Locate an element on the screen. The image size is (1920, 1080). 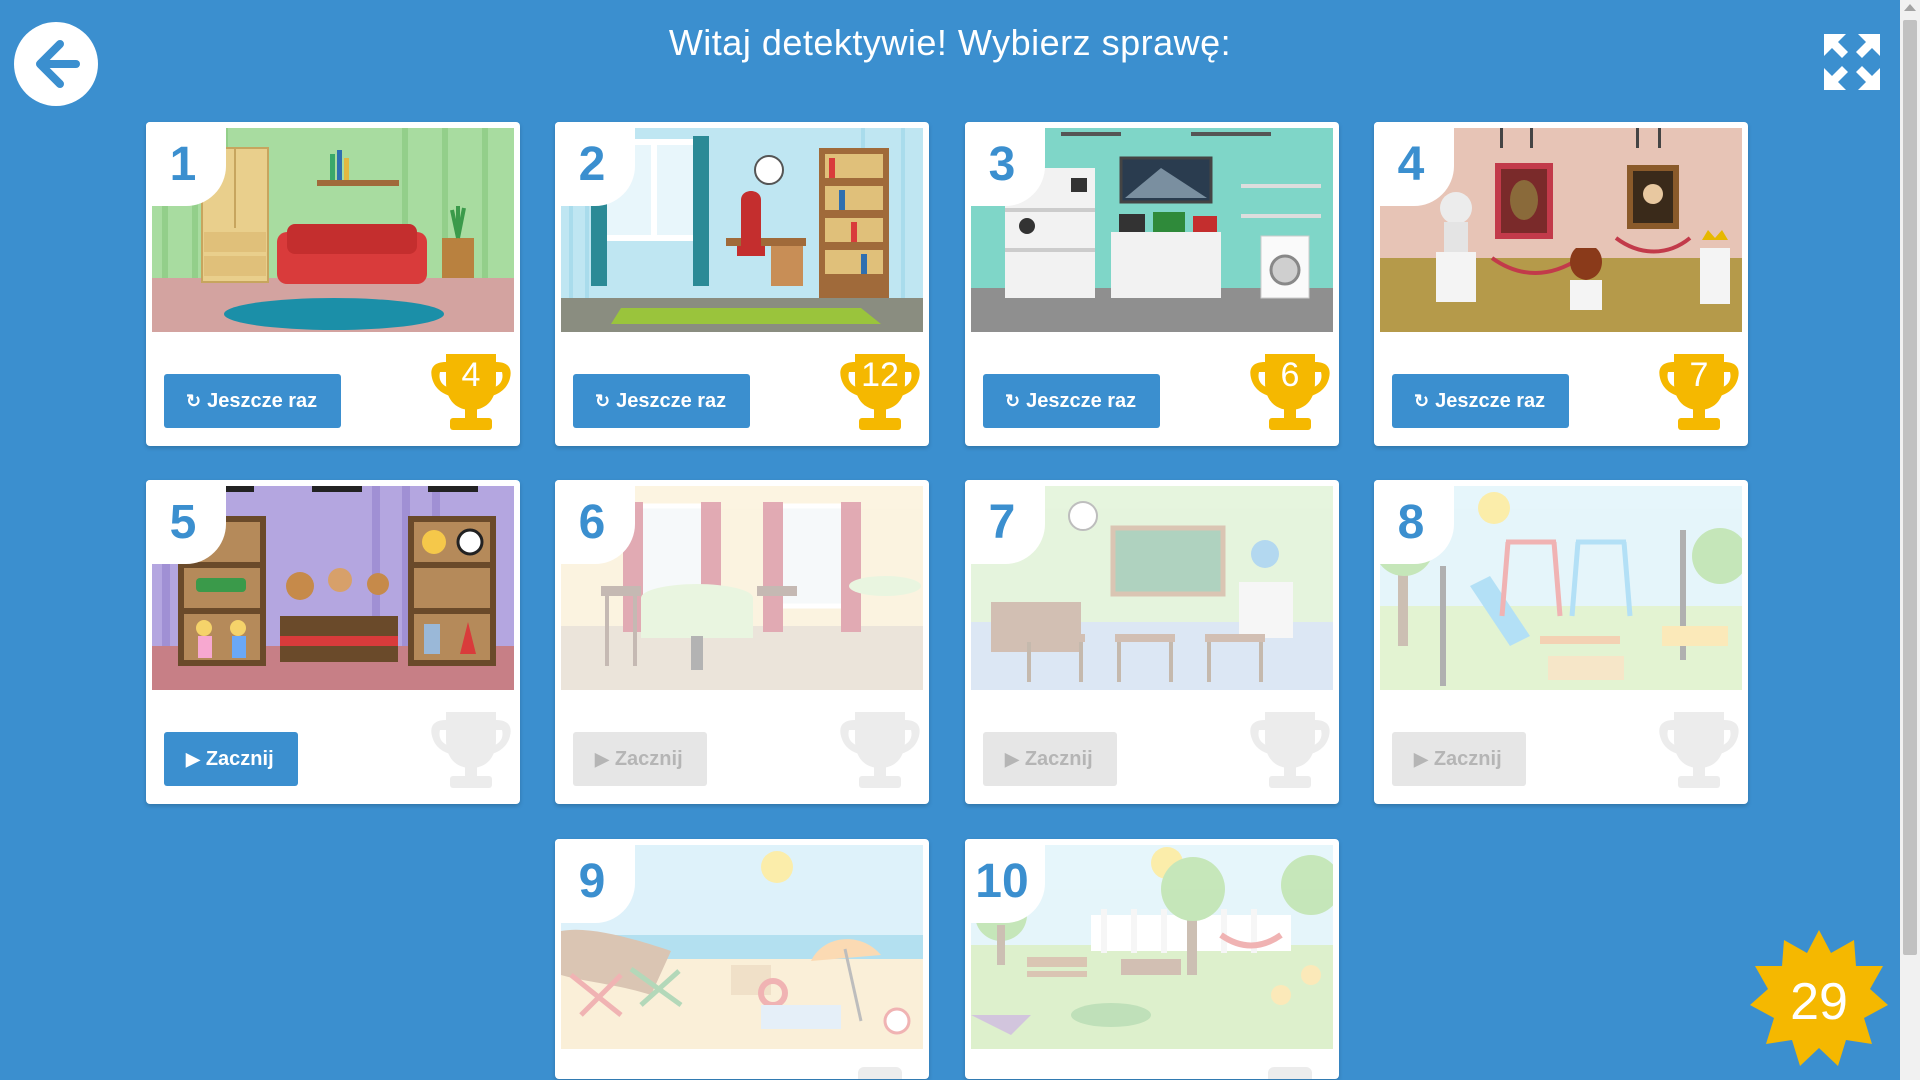
case-number: 5 is located at coordinates (186, 522).